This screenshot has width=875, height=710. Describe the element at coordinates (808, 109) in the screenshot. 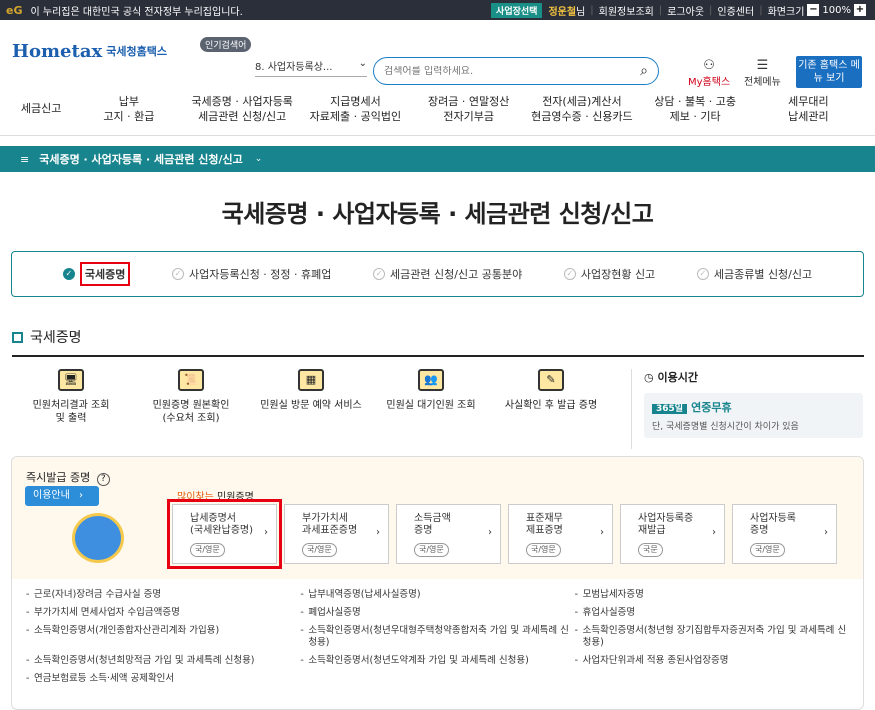

I see `nav-agent: 세무대리 납세관리` at that location.